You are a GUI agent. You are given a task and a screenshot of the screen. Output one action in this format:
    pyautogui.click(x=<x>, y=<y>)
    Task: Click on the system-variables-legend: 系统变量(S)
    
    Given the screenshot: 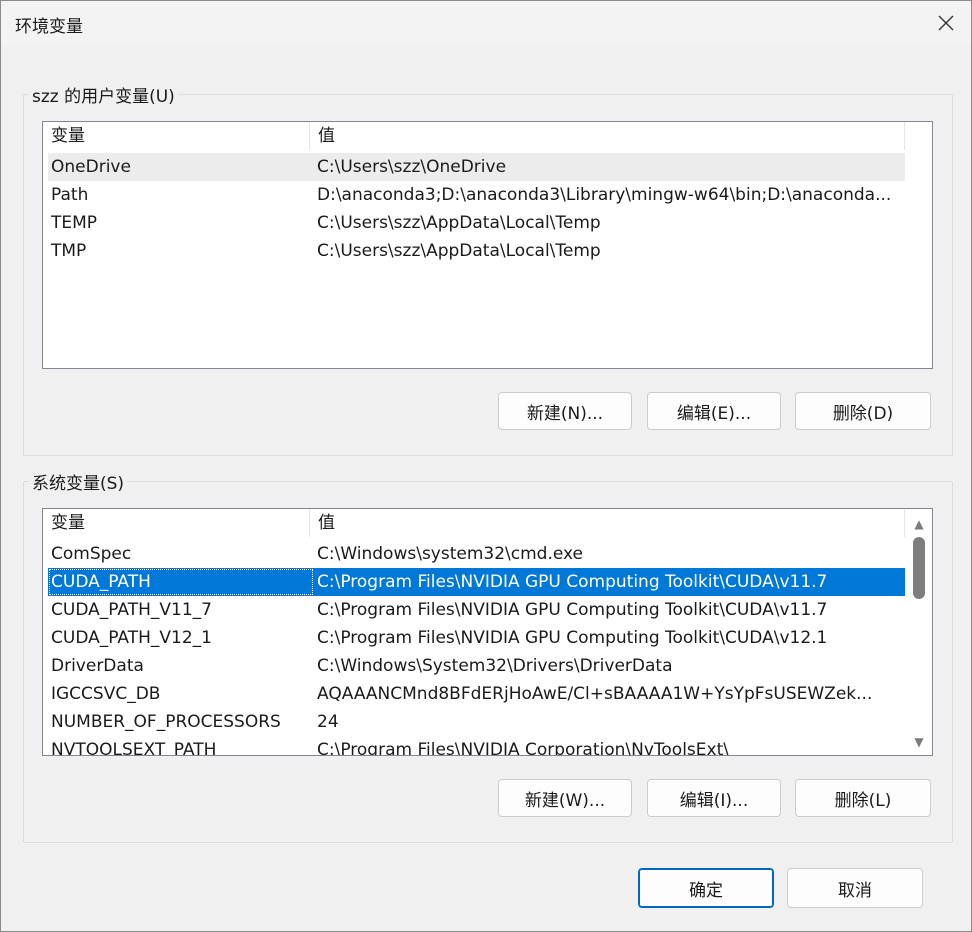 What is the action you would take?
    pyautogui.click(x=78, y=481)
    